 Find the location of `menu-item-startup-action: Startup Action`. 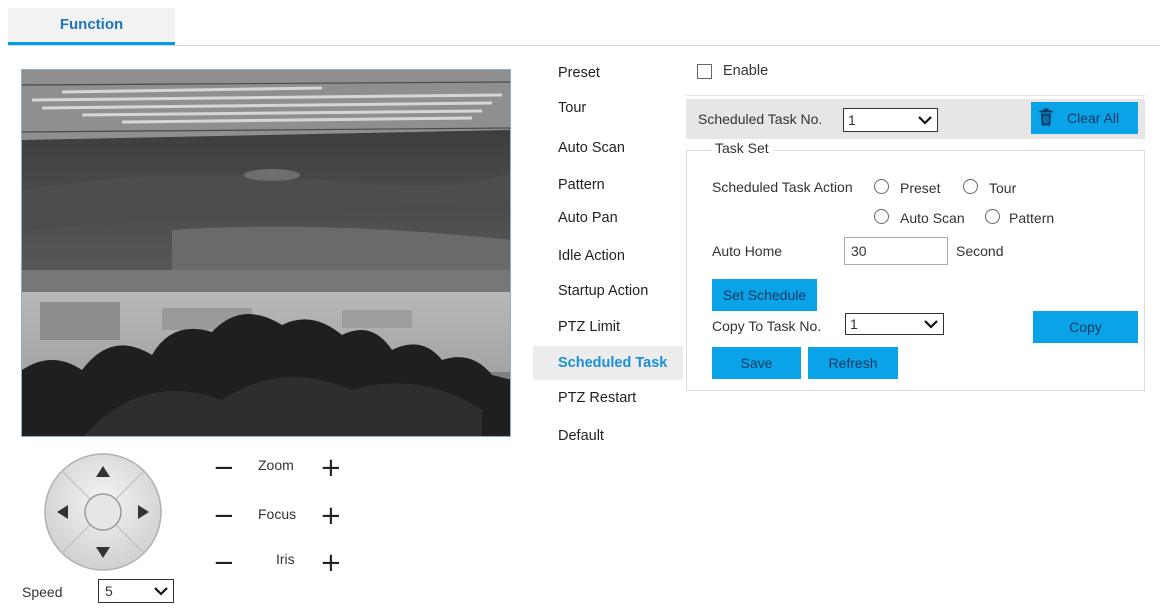

menu-item-startup-action: Startup Action is located at coordinates (608, 291).